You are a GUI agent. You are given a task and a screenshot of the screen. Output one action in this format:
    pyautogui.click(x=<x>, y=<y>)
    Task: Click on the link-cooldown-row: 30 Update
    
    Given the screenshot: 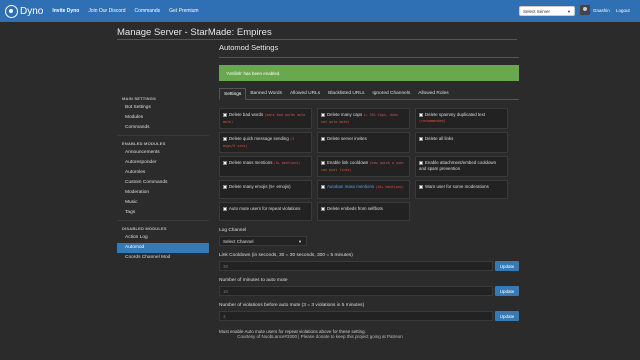 What is the action you would take?
    pyautogui.click(x=369, y=266)
    